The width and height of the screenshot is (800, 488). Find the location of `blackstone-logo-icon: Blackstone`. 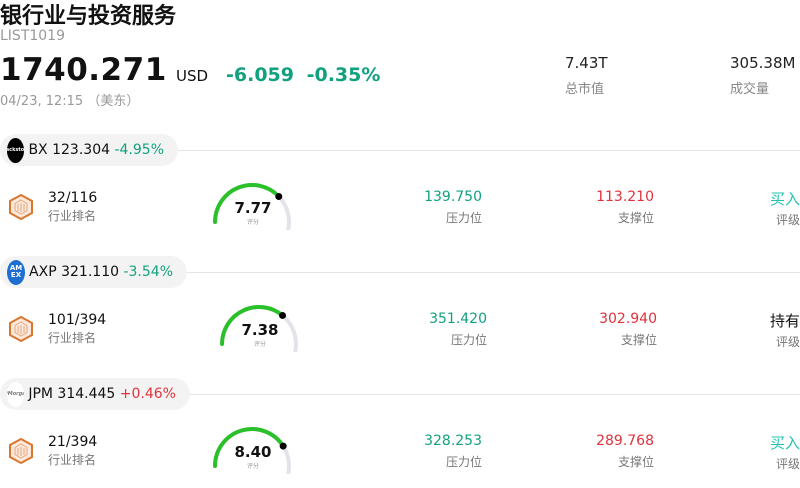

blackstone-logo-icon: Blackstone is located at coordinates (16, 150).